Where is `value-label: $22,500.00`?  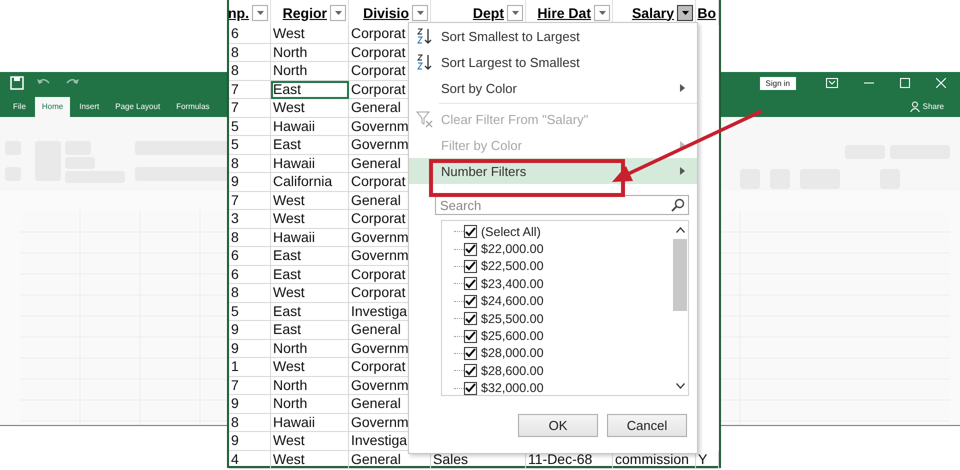 value-label: $22,500.00 is located at coordinates (512, 266).